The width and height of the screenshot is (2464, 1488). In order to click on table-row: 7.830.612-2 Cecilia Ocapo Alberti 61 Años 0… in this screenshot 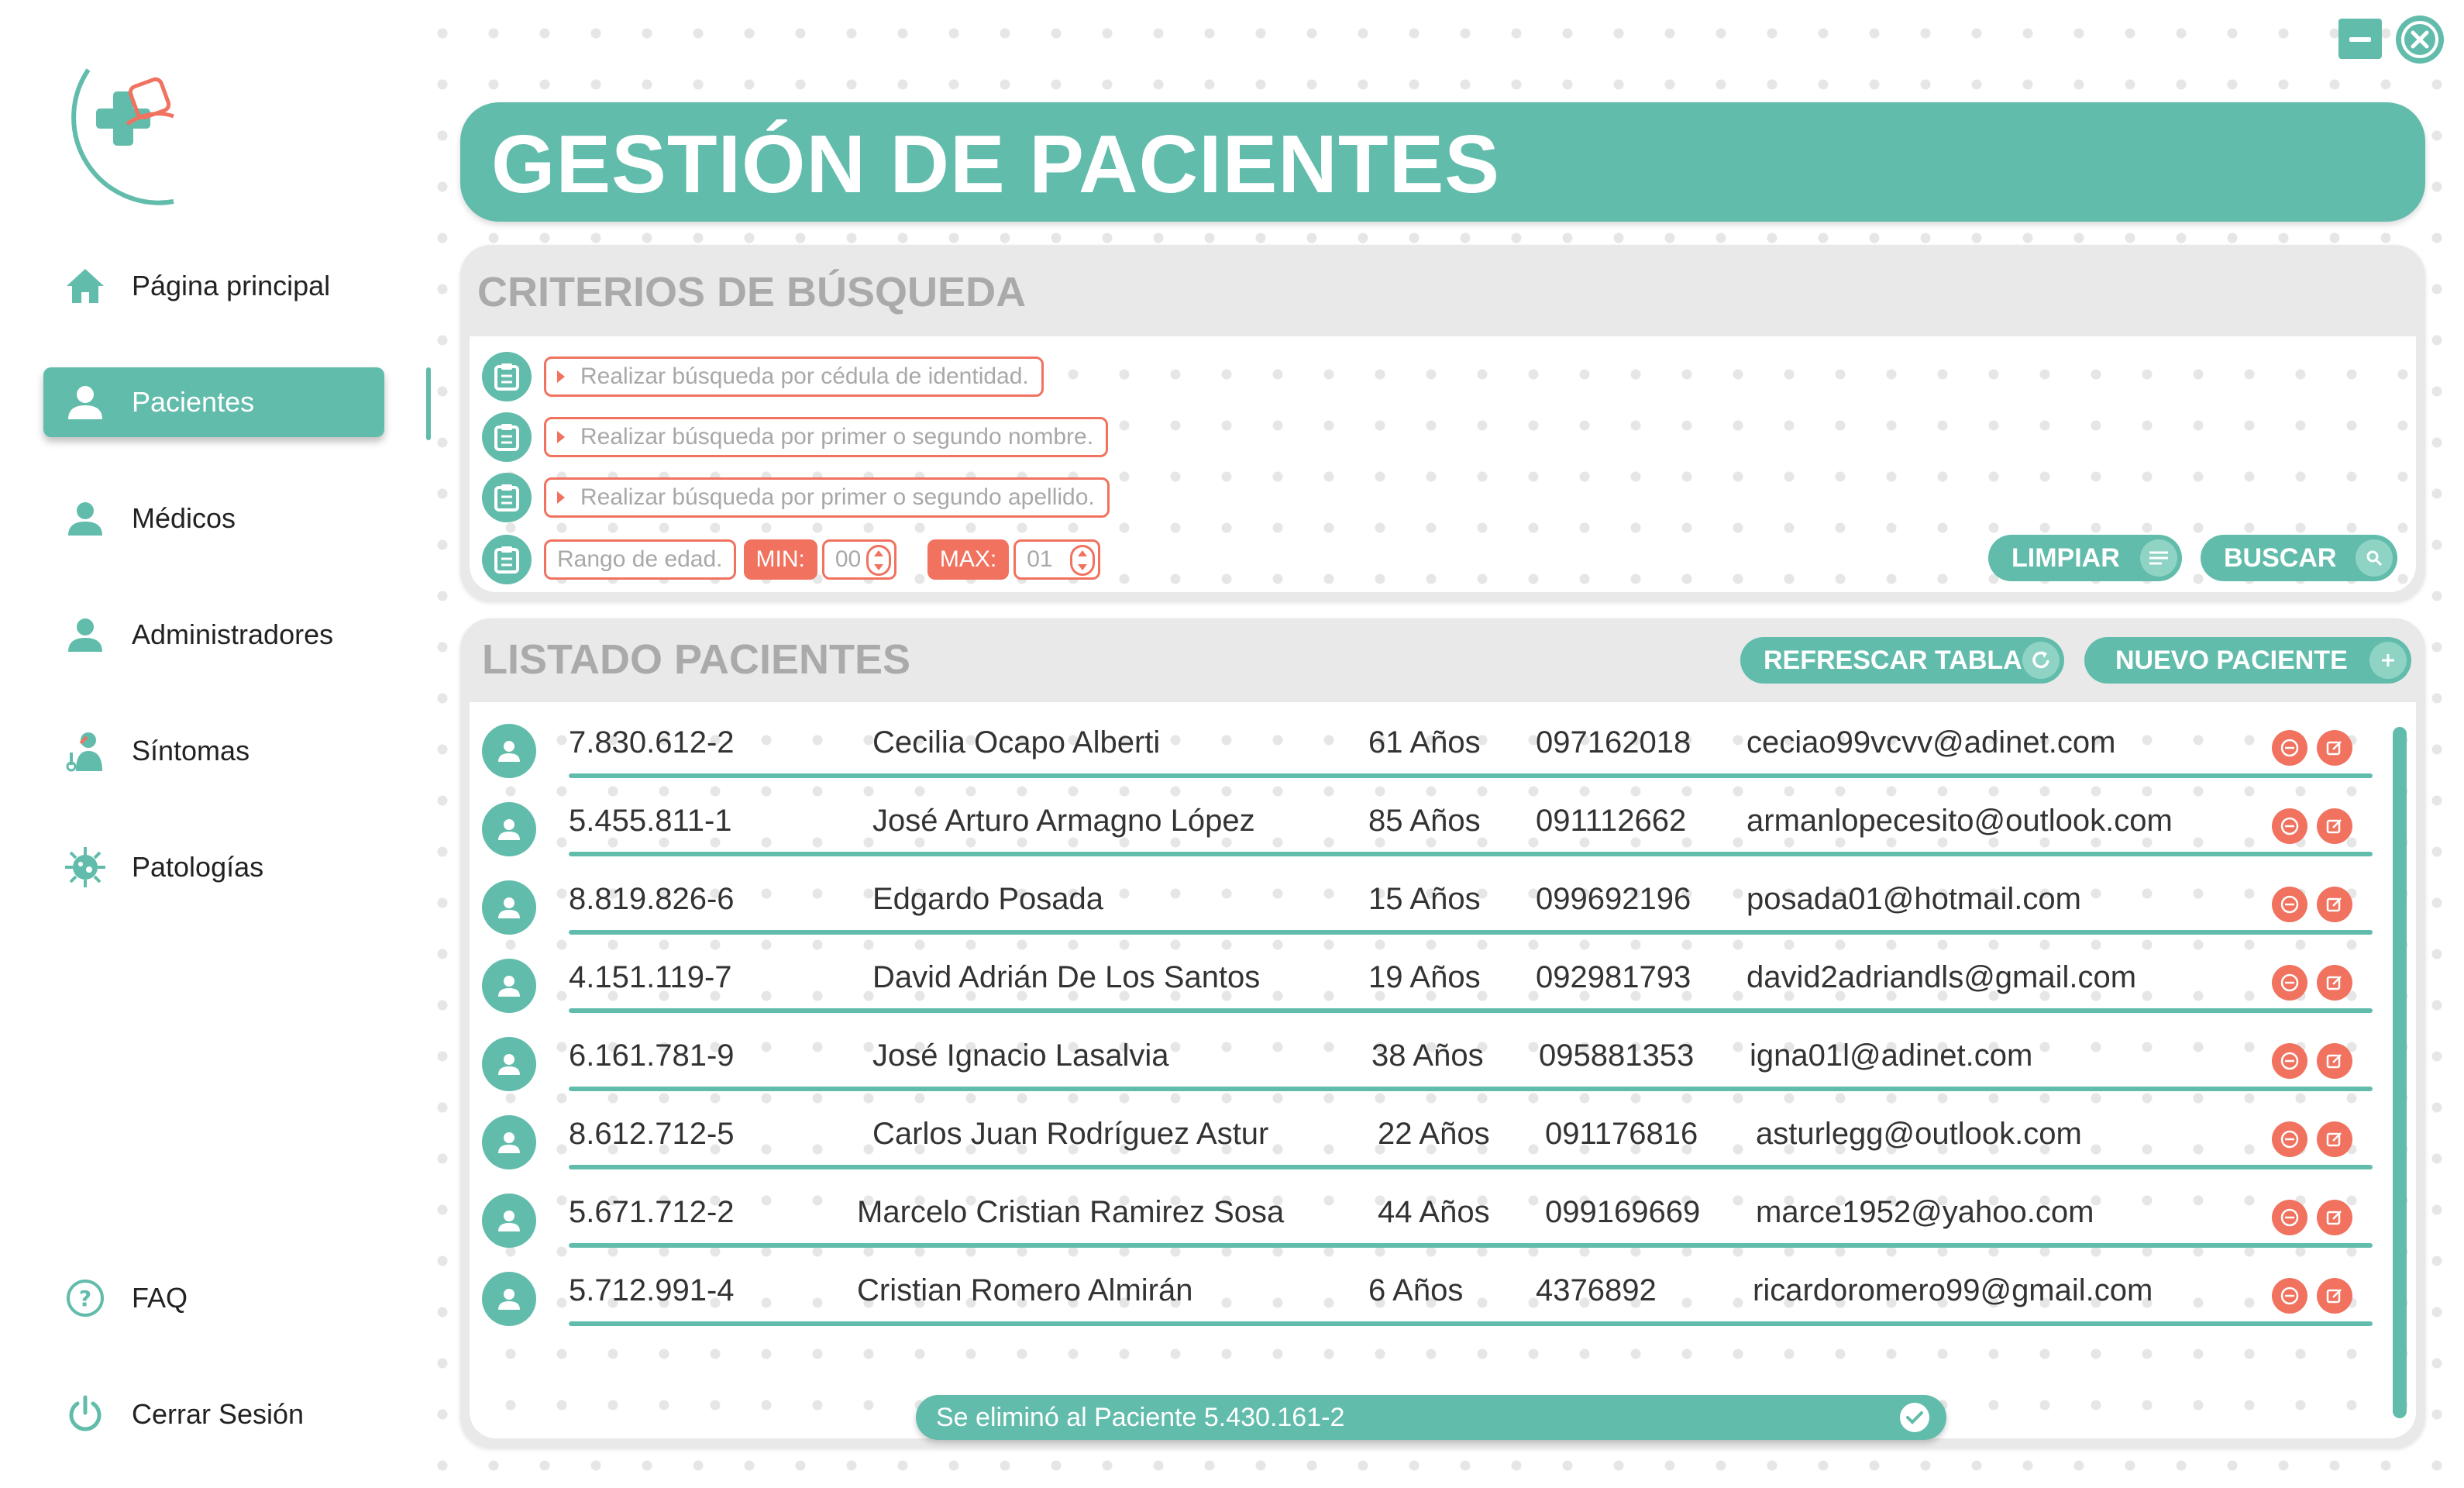, I will do `click(1427, 748)`.